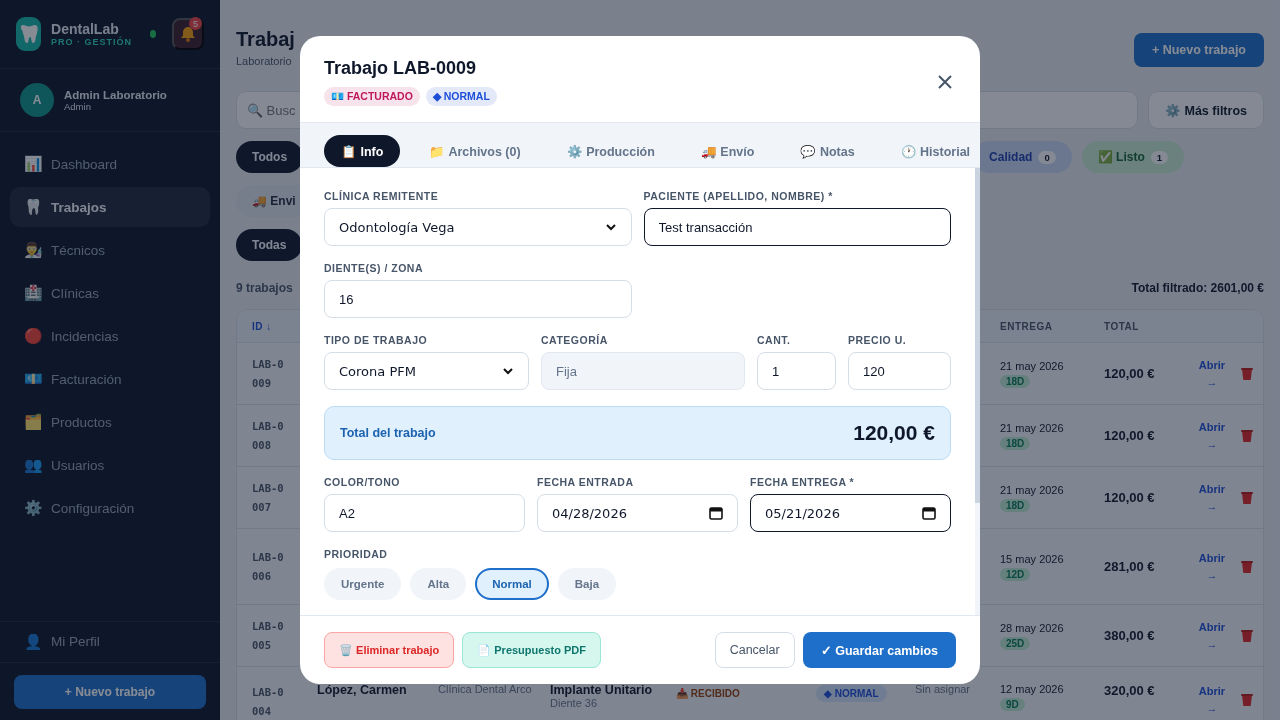  Describe the element at coordinates (78, 106) in the screenshot. I see `user-role: Admin` at that location.